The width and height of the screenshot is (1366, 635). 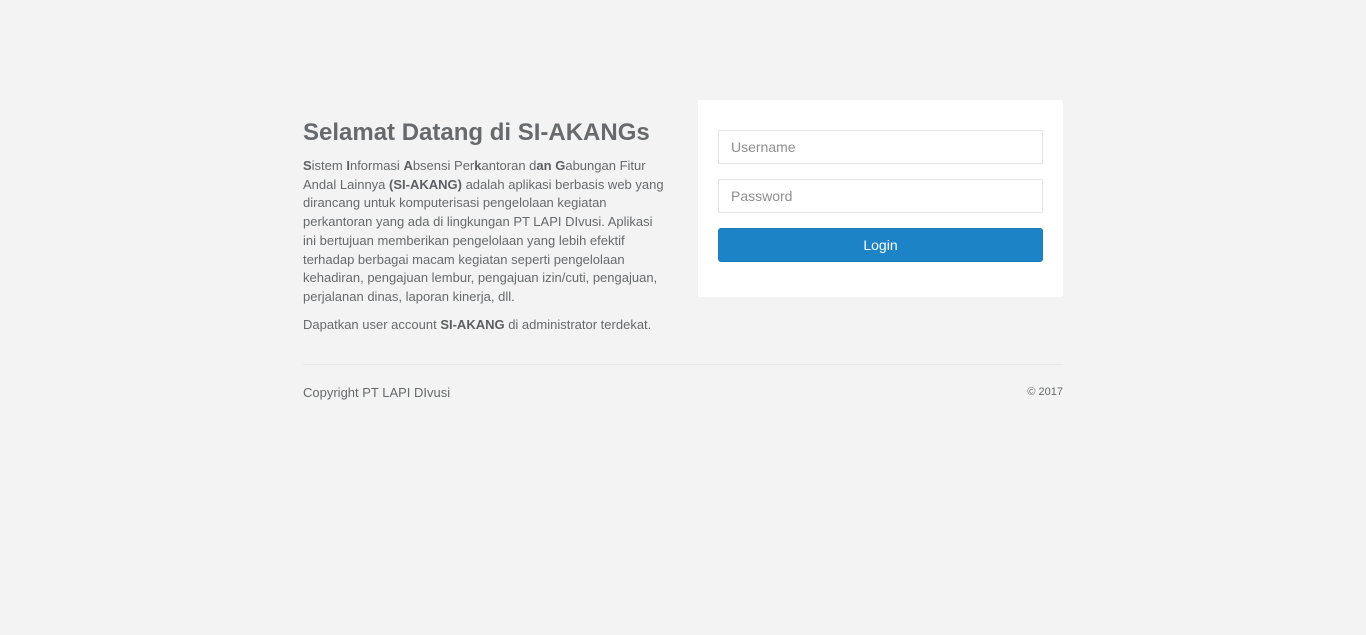 What do you see at coordinates (329, 165) in the screenshot?
I see `app-description-segment: istem` at bounding box center [329, 165].